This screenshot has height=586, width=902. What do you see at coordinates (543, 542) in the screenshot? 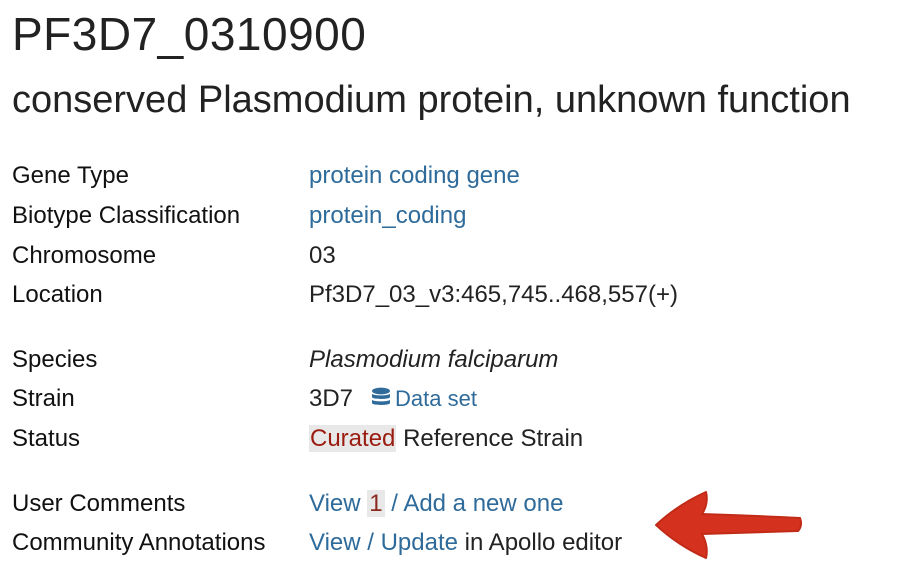
I see `apollo-editor-text: in Apollo editor` at bounding box center [543, 542].